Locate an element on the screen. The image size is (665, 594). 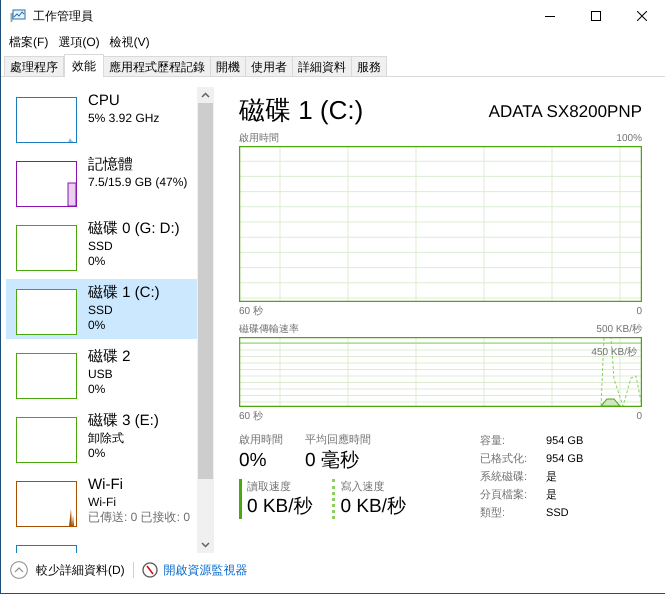
chart-max-label: 500 KB/秒 is located at coordinates (619, 329).